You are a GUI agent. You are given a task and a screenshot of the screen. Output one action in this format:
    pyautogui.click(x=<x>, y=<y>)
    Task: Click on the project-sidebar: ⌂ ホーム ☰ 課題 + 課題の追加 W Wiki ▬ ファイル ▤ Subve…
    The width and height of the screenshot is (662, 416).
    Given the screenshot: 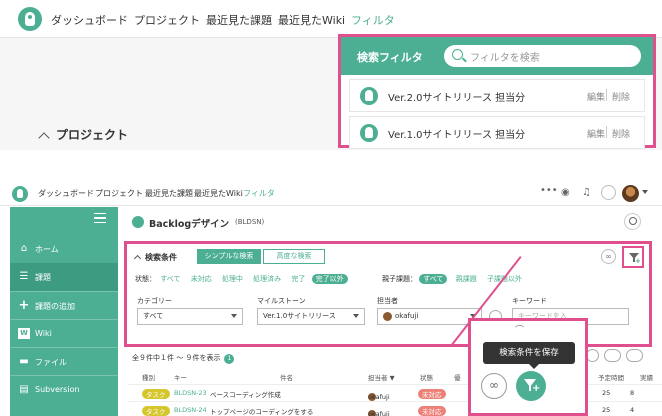 What is the action you would take?
    pyautogui.click(x=64, y=311)
    